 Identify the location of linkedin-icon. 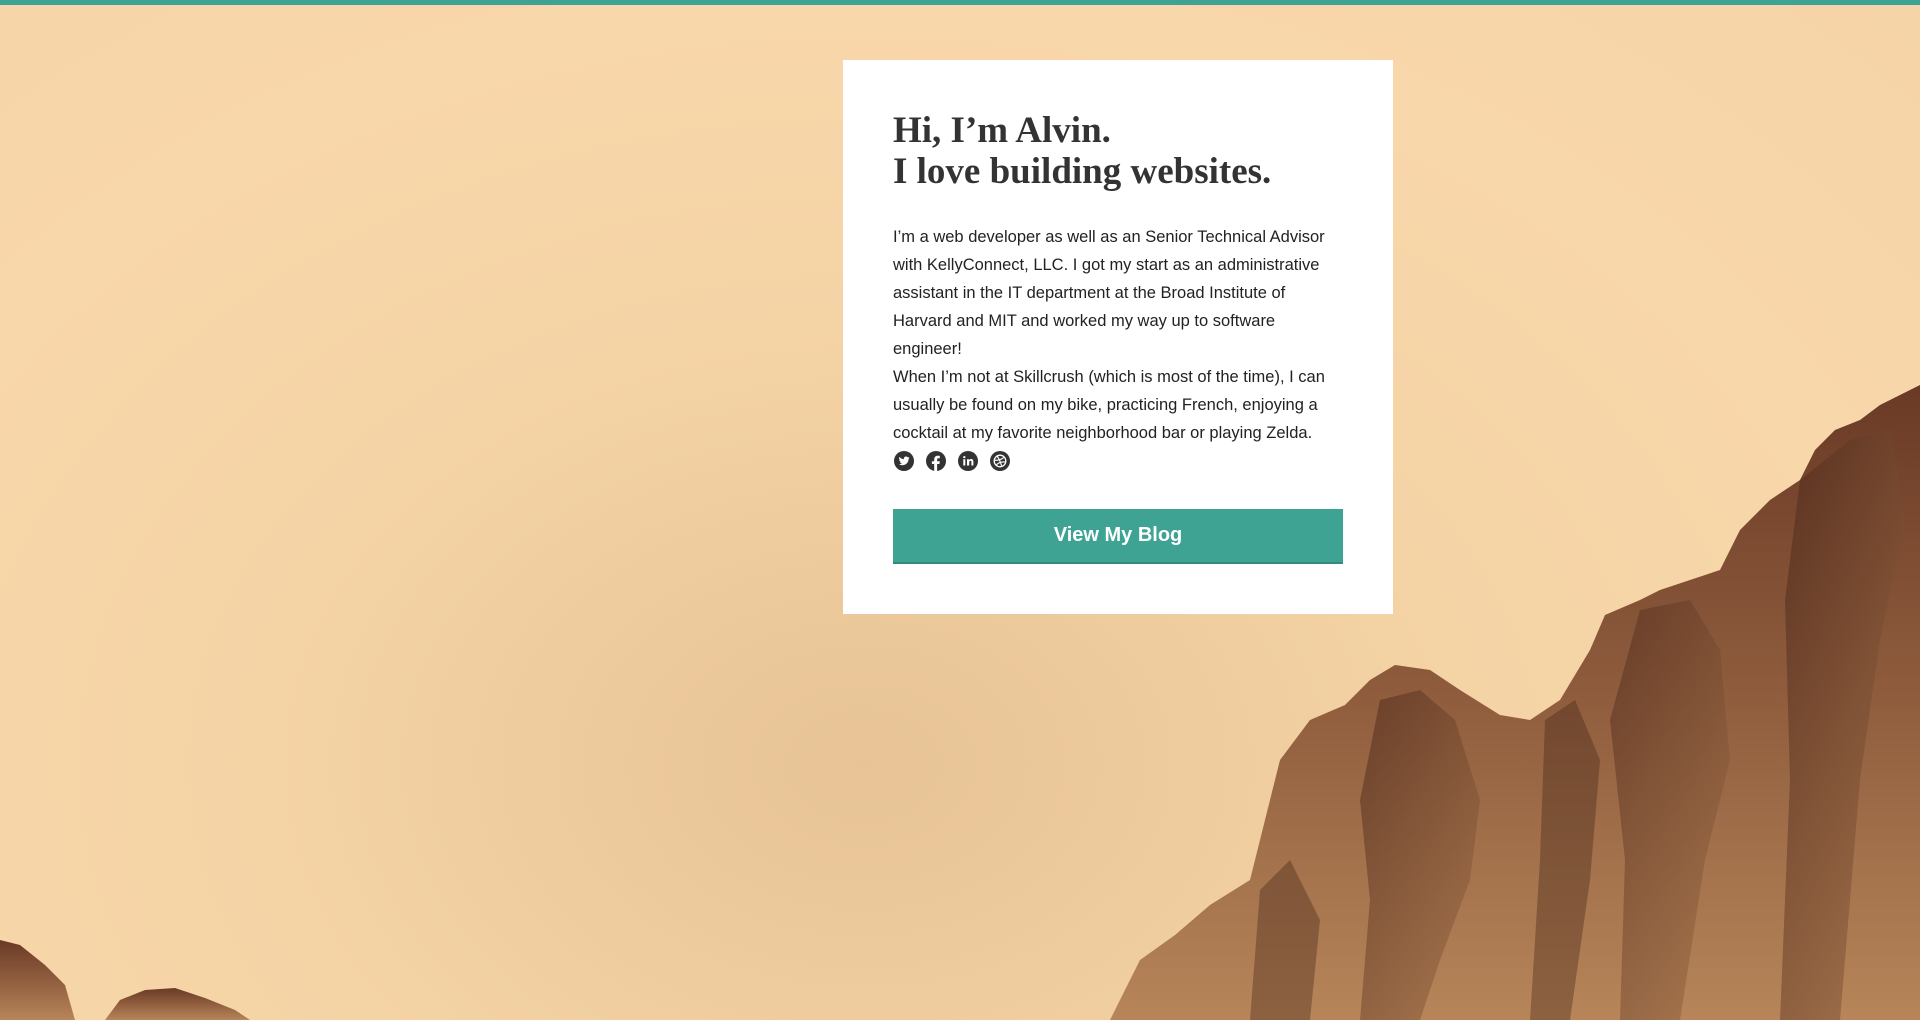
(968, 461).